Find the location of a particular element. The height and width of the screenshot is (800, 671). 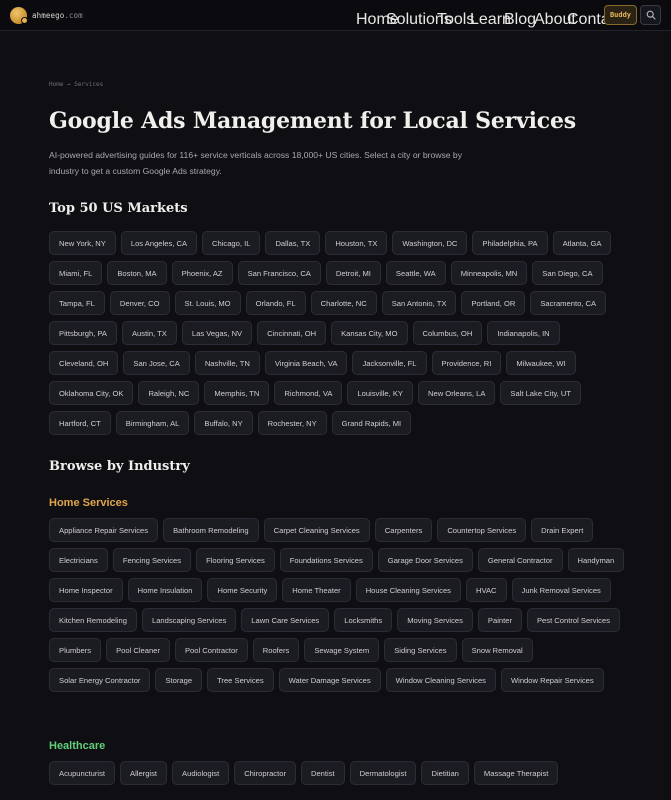

city-chip: Denver, CO is located at coordinates (139, 303).